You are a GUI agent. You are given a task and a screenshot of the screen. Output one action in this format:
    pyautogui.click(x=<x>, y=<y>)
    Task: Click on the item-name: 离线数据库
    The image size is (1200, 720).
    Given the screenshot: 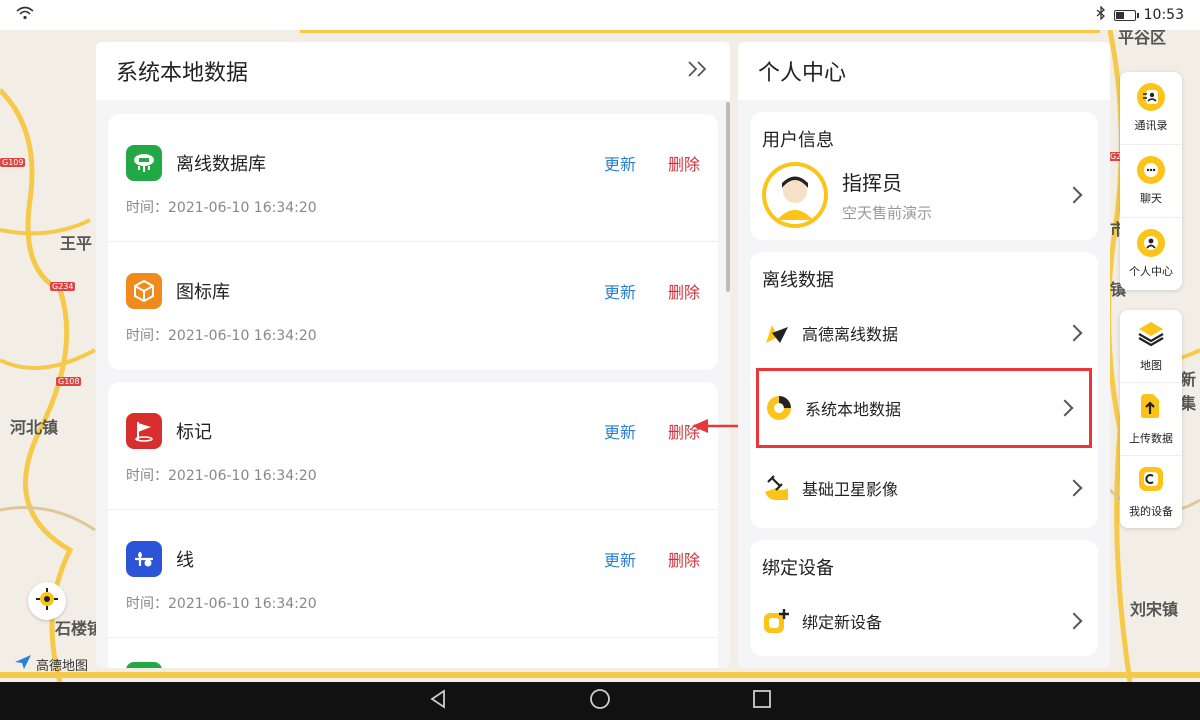 What is the action you would take?
    pyautogui.click(x=221, y=164)
    